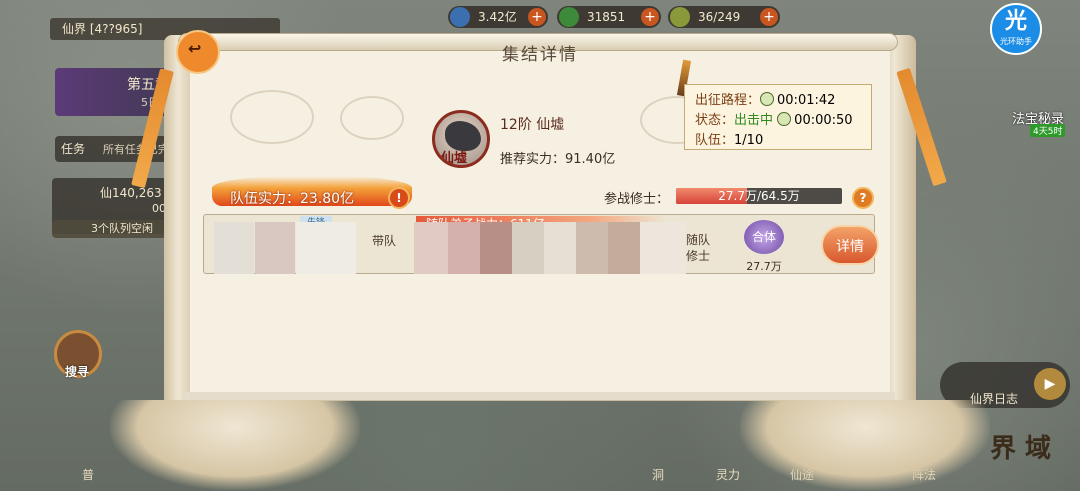 Image resolution: width=1080 pixels, height=491 pixels. I want to click on join-progress-bar: 27.7万/64.5万, so click(759, 196).